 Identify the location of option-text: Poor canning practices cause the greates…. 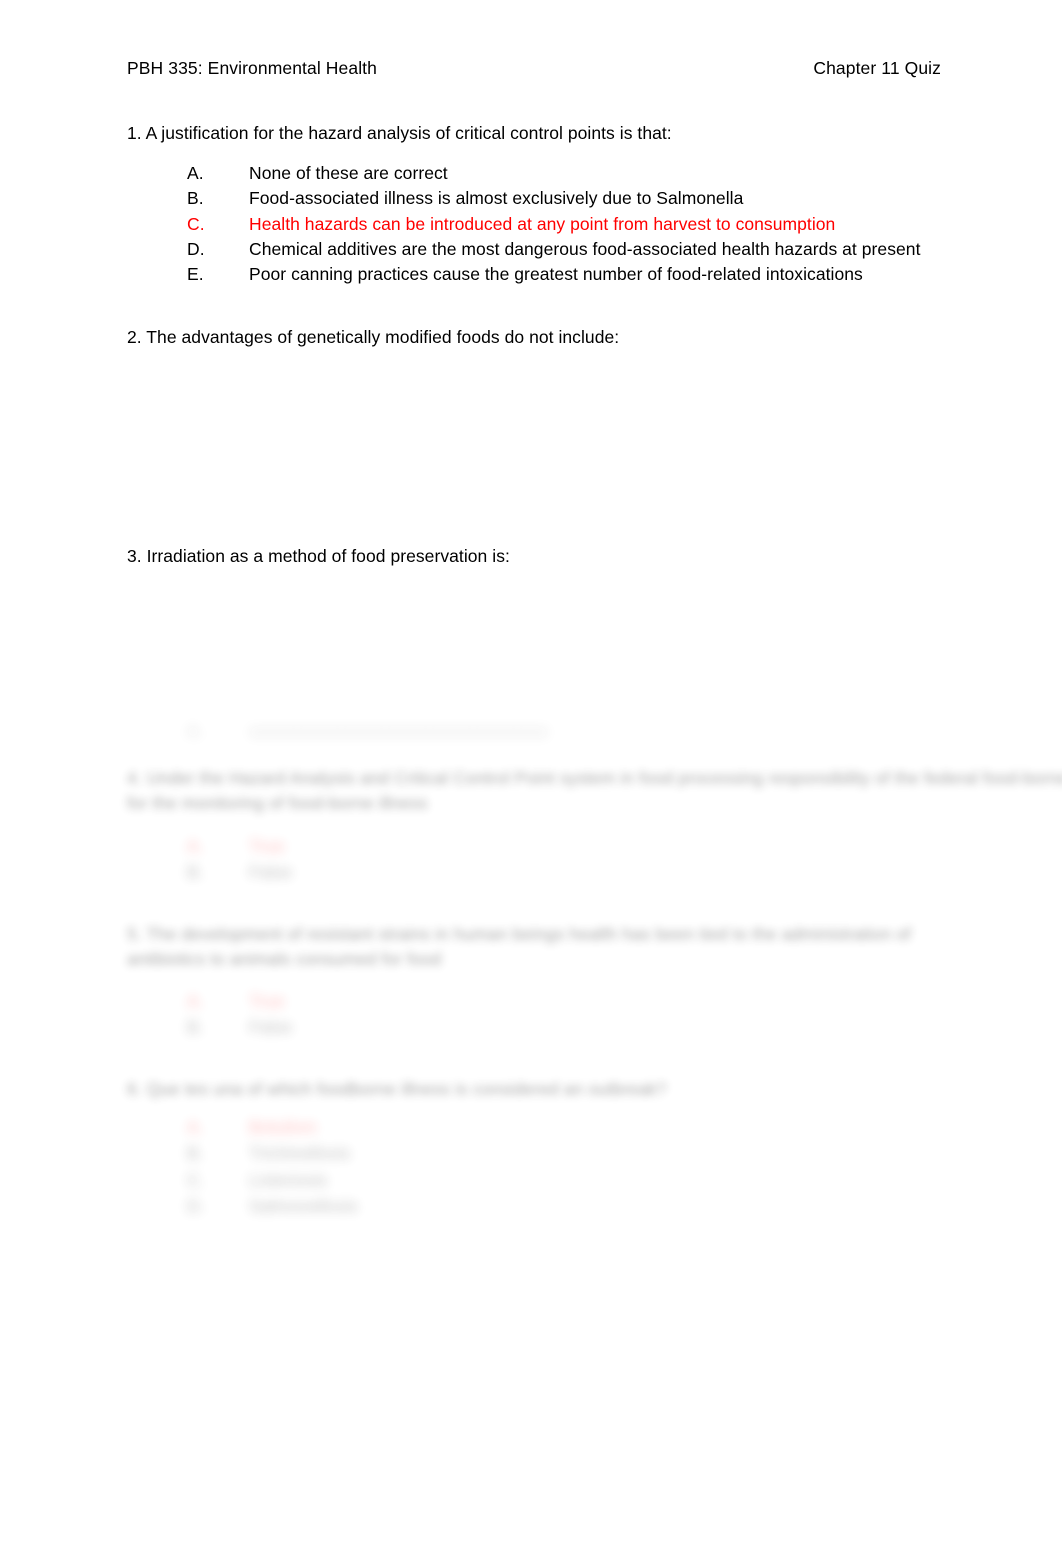
(556, 274).